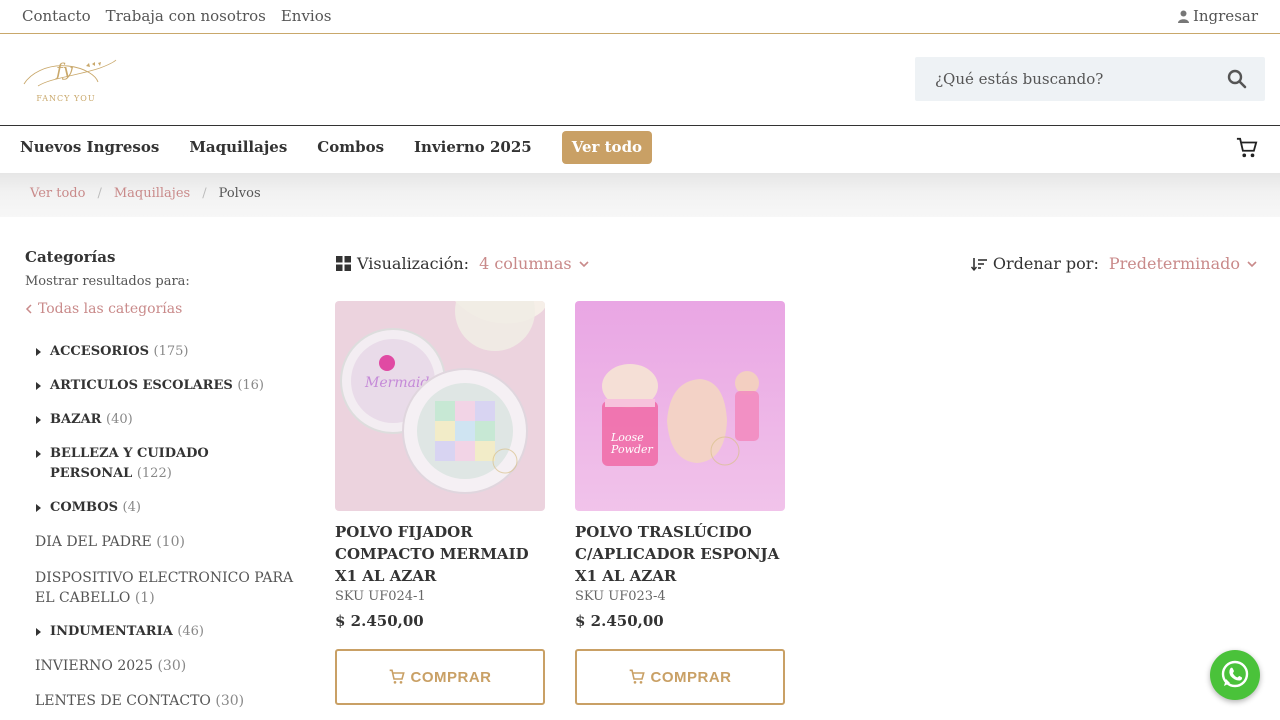 This screenshot has width=1280, height=720. I want to click on product-sku: SKU UF024-1, so click(380, 596).